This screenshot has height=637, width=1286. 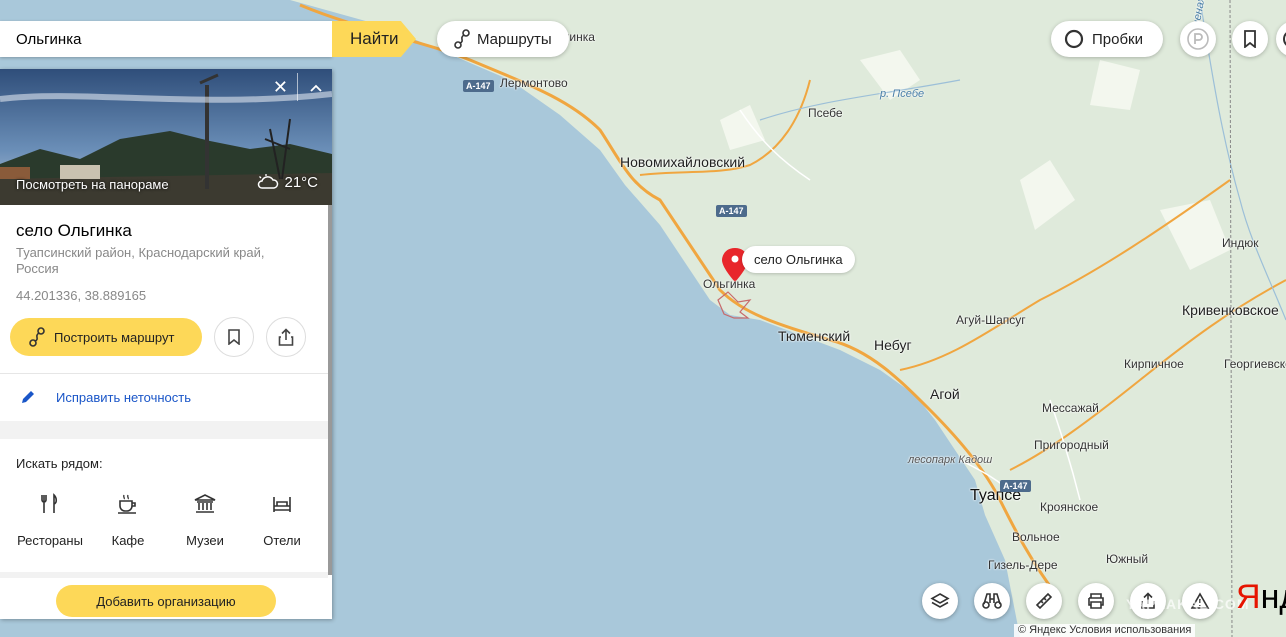 What do you see at coordinates (1255, 364) in the screenshot?
I see `place-label: Георгиевское` at bounding box center [1255, 364].